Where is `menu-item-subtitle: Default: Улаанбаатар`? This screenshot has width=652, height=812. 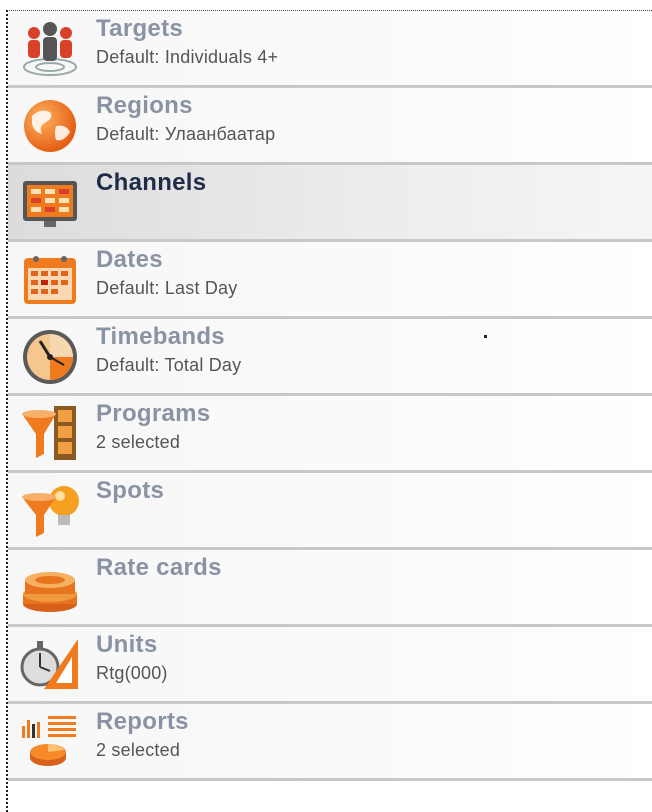 menu-item-subtitle: Default: Улаанбаатар is located at coordinates (186, 134).